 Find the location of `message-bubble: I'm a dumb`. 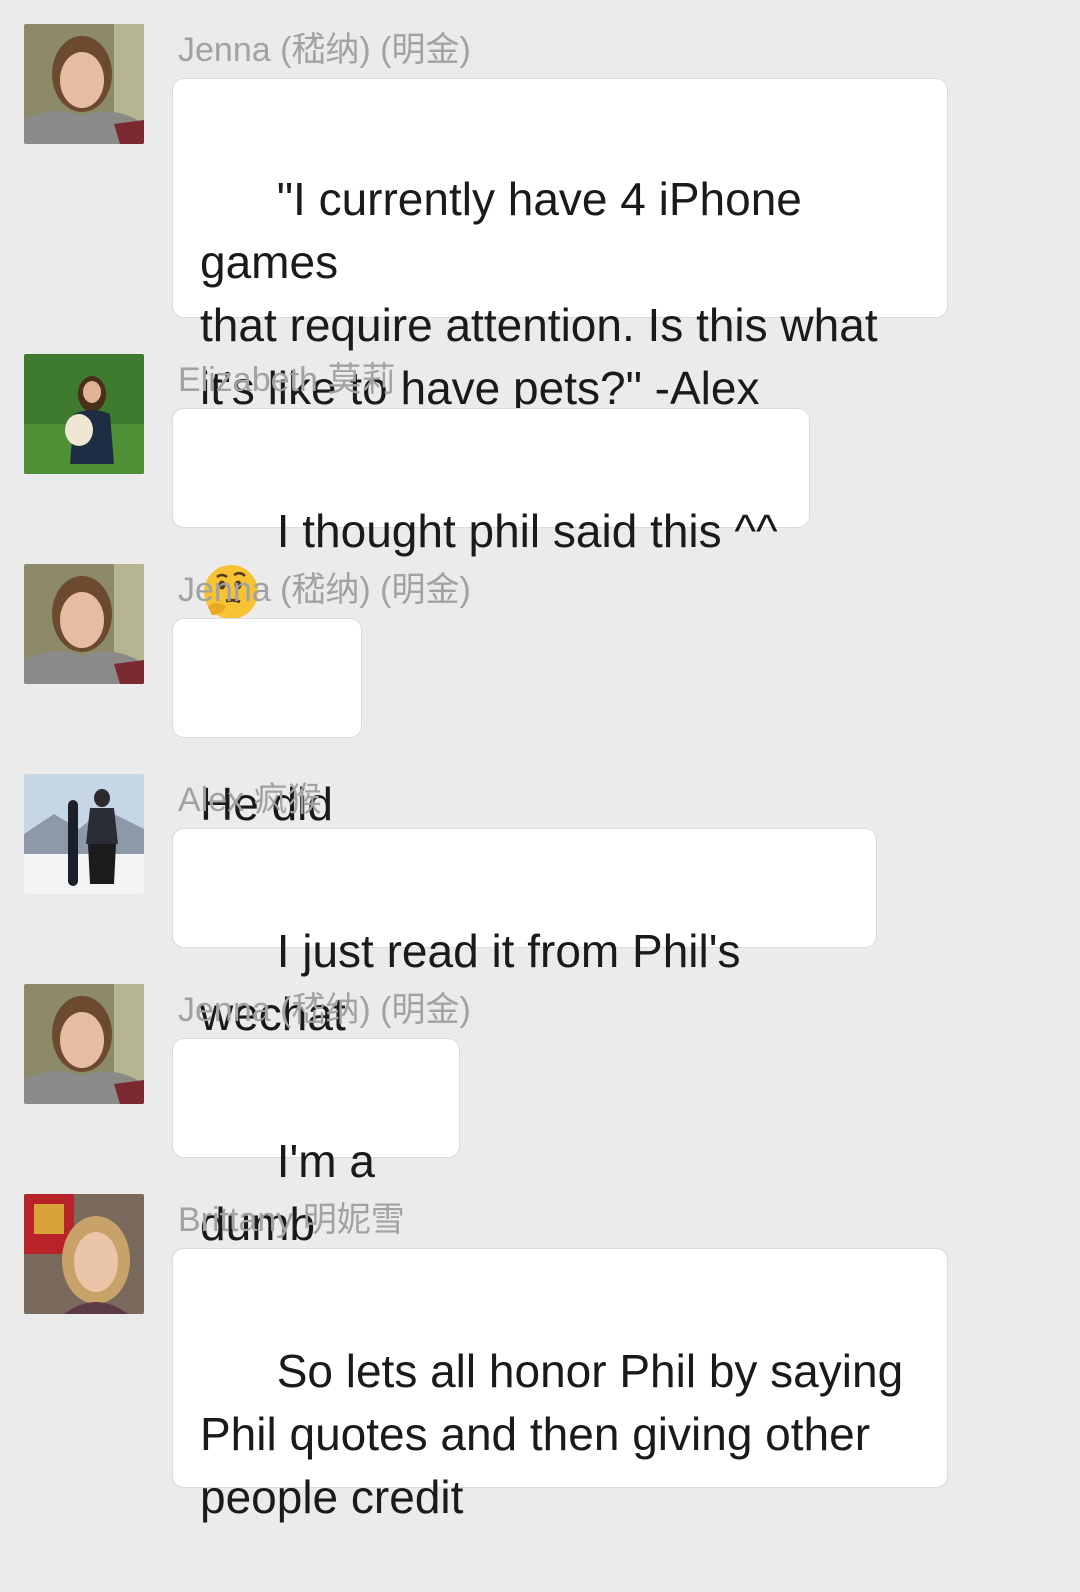

message-bubble: I'm a dumb is located at coordinates (316, 1144).